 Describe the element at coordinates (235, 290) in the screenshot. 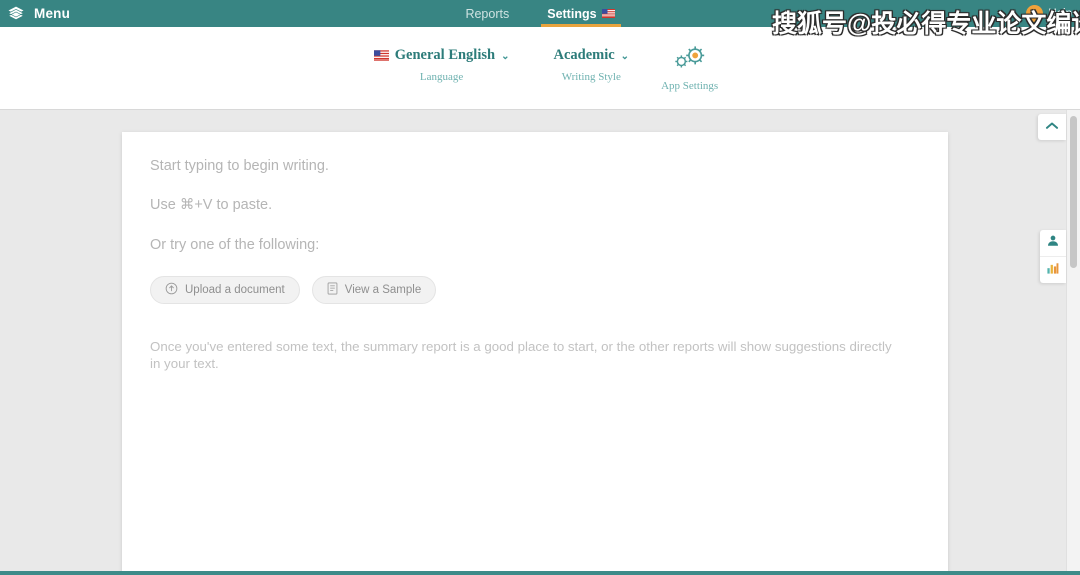

I see `upload-document-label: Upload a document` at that location.